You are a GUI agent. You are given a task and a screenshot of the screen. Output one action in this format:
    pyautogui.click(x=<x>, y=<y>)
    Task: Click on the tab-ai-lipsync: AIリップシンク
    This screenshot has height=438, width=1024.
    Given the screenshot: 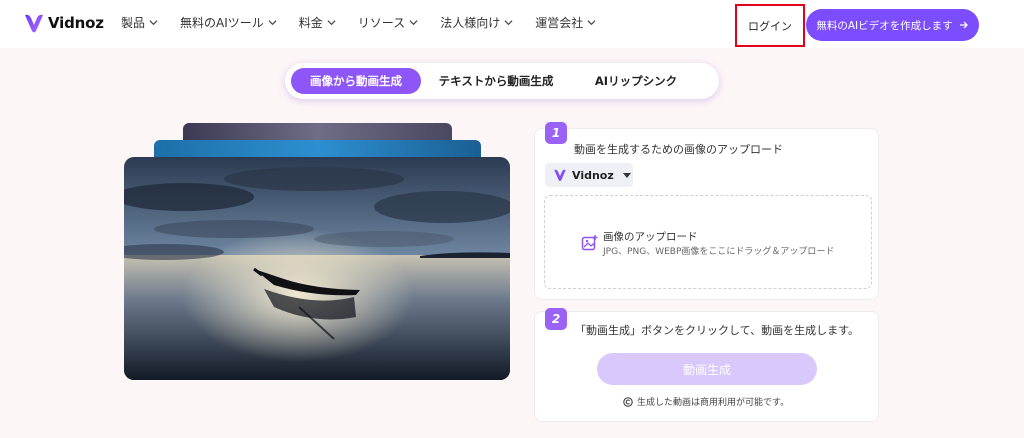 What is the action you would take?
    pyautogui.click(x=636, y=81)
    